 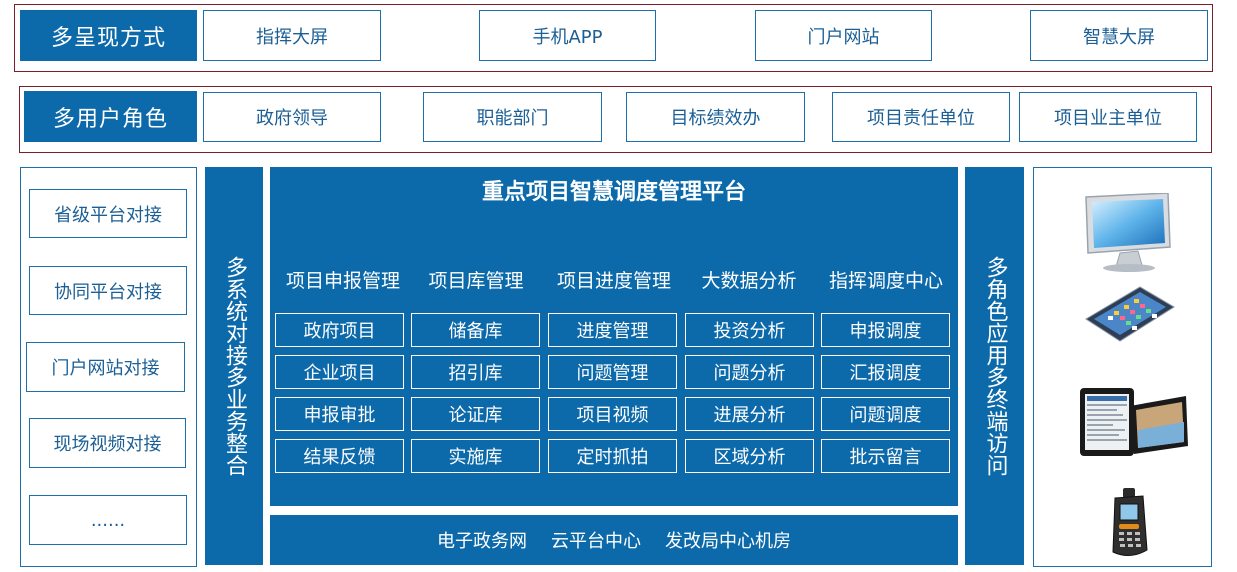 What do you see at coordinates (749, 456) in the screenshot?
I see `module-cell-3-3: 区域分析` at bounding box center [749, 456].